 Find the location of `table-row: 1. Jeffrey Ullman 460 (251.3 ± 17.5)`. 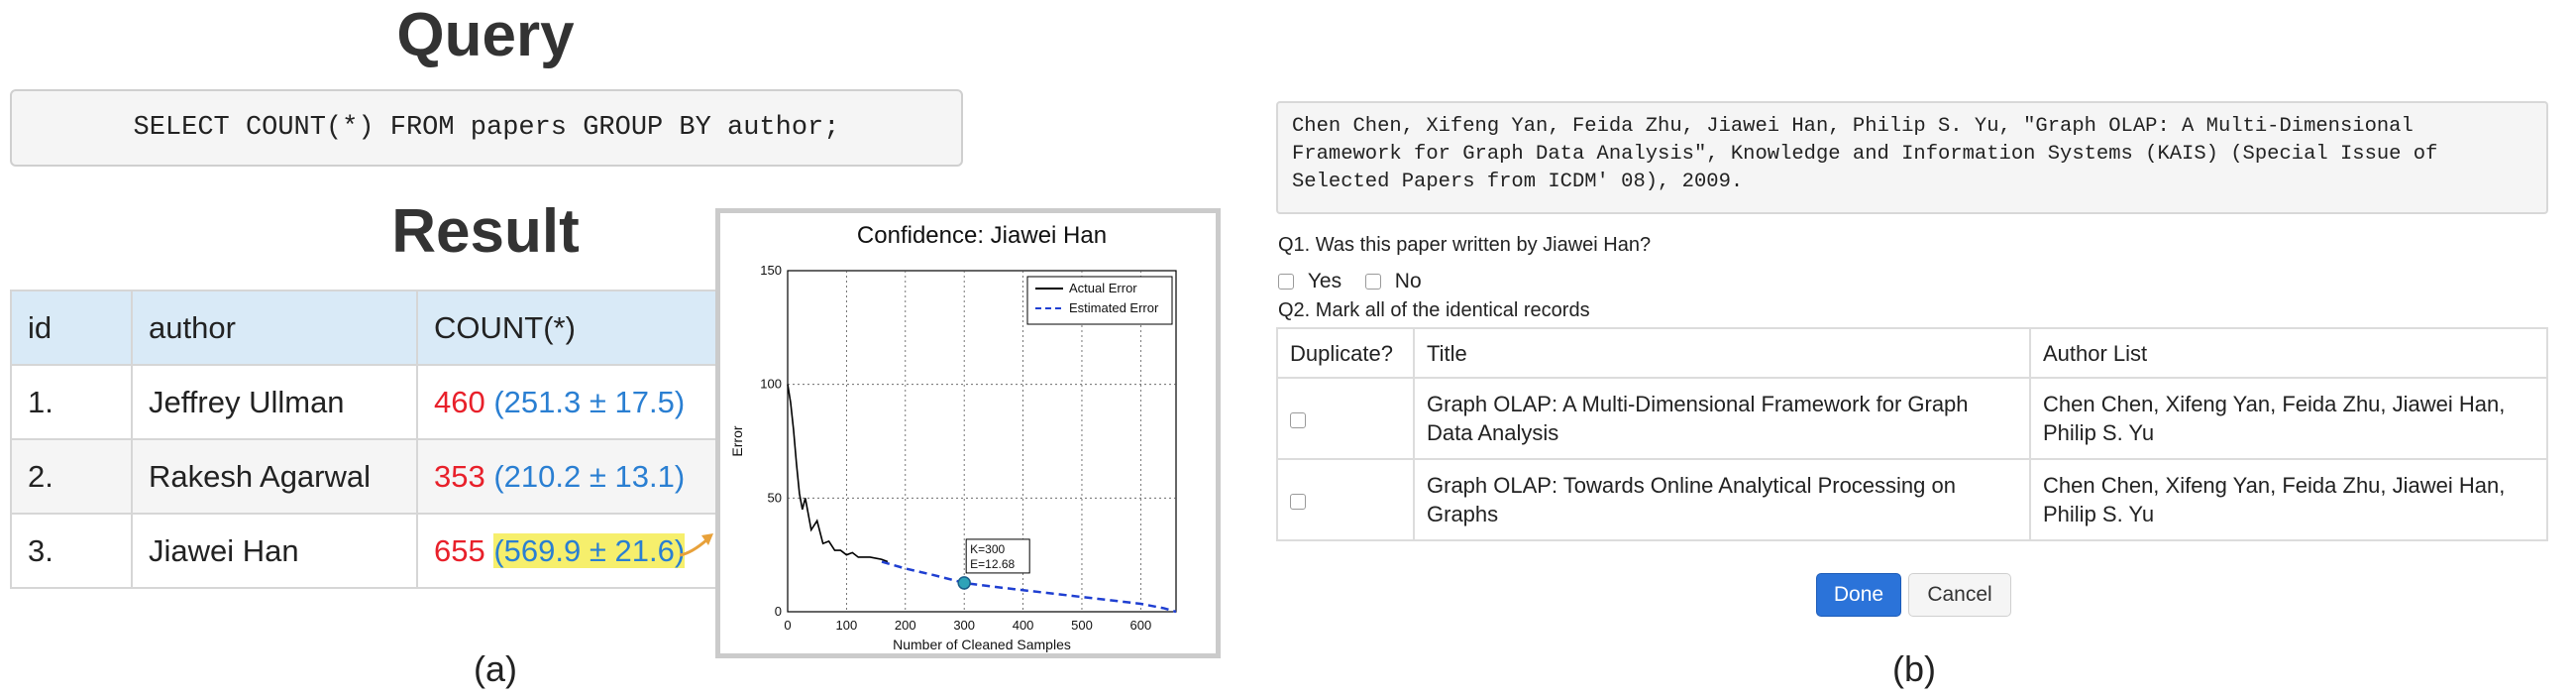

table-row: 1. Jeffrey Ullman 460 (251.3 ± 17.5) is located at coordinates (373, 402).